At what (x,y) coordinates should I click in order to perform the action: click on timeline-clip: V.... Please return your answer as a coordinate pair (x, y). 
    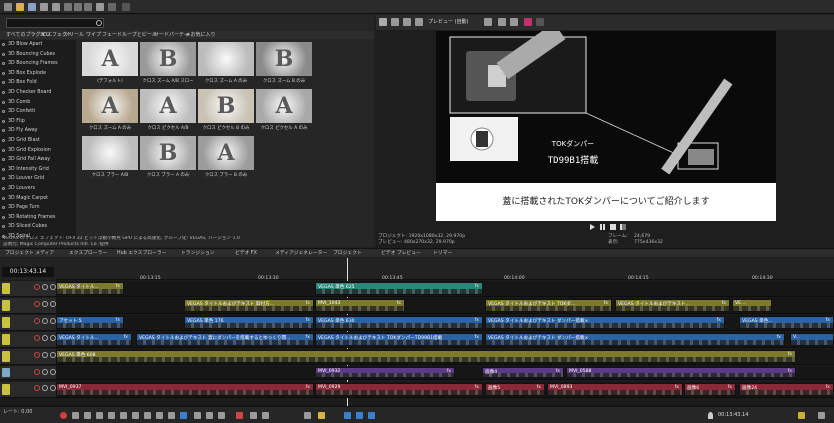
    Looking at the image, I should click on (812, 339).